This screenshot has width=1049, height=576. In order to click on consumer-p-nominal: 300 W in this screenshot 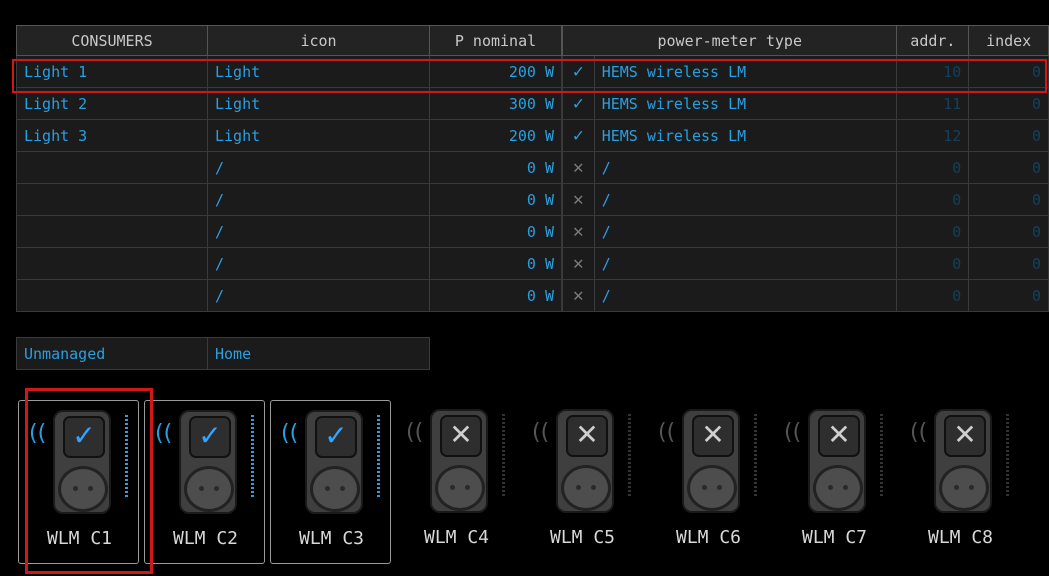, I will do `click(495, 103)`.